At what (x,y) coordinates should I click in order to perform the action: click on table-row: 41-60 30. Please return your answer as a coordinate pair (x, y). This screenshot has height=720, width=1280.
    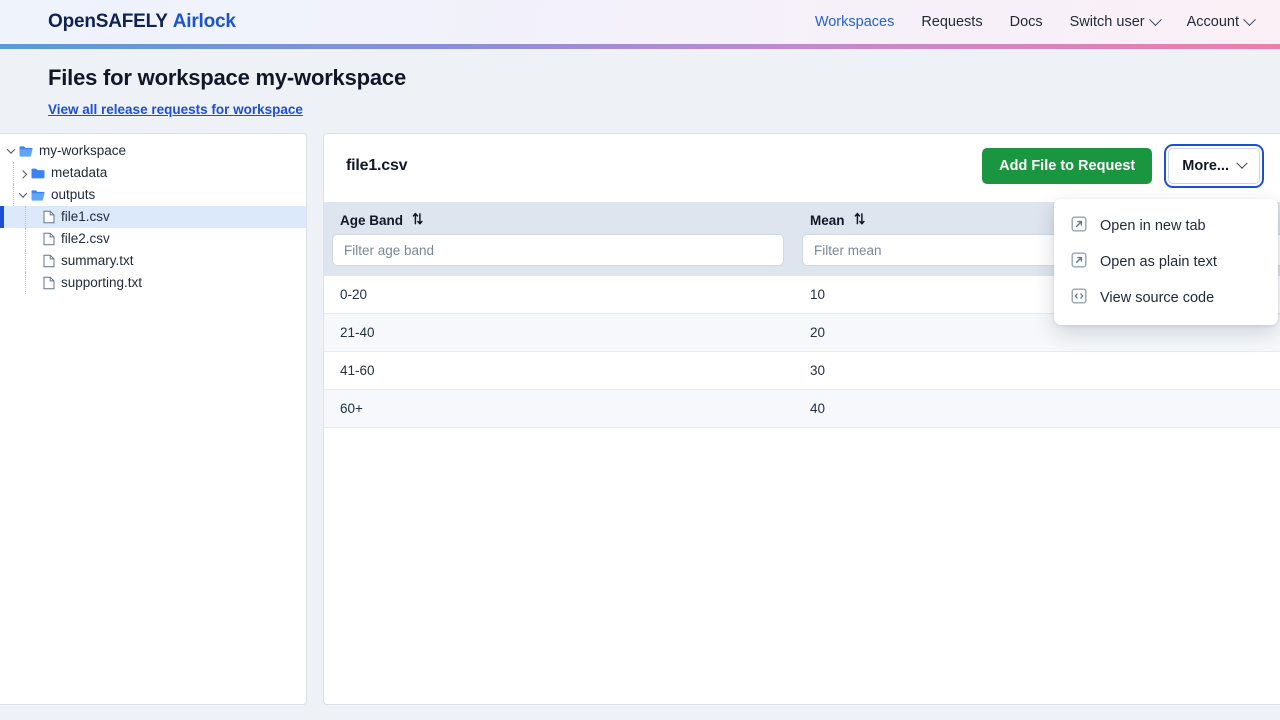
    Looking at the image, I should click on (802, 370).